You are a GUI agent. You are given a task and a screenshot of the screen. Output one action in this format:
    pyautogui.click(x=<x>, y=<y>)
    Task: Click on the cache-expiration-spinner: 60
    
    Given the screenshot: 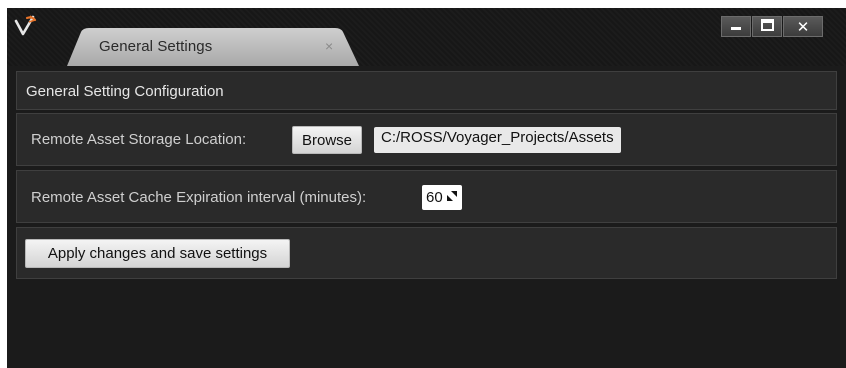 What is the action you would take?
    pyautogui.click(x=442, y=197)
    